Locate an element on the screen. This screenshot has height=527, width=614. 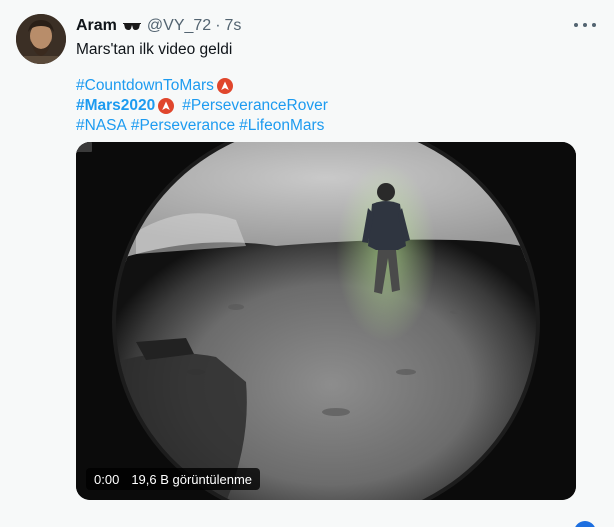
hashtag-link: #PerseveranceRover is located at coordinates (255, 106).